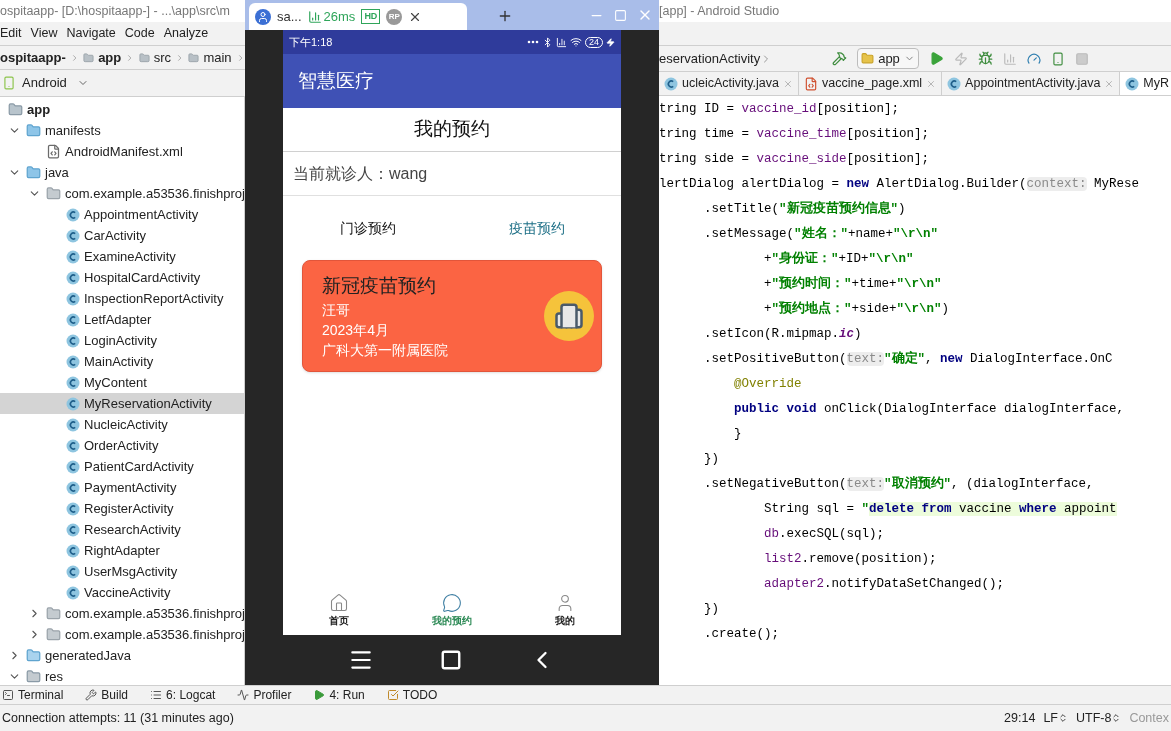 The width and height of the screenshot is (1171, 731). What do you see at coordinates (122, 277) in the screenshot?
I see `tree-item: HospitalCardActivity` at bounding box center [122, 277].